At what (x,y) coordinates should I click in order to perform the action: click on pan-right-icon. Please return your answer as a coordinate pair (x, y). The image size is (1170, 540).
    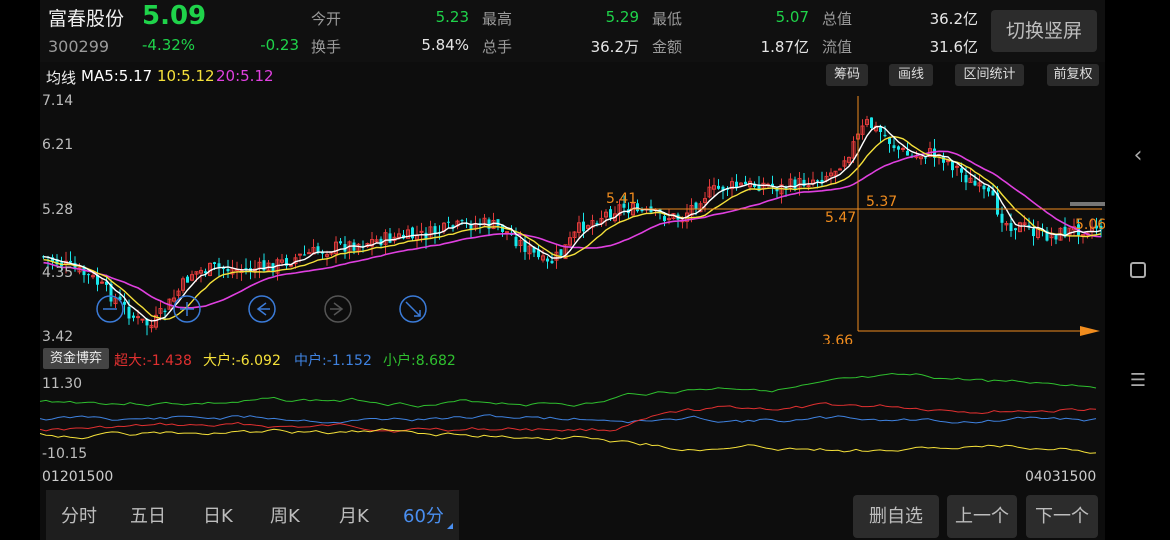
    Looking at the image, I should click on (338, 309).